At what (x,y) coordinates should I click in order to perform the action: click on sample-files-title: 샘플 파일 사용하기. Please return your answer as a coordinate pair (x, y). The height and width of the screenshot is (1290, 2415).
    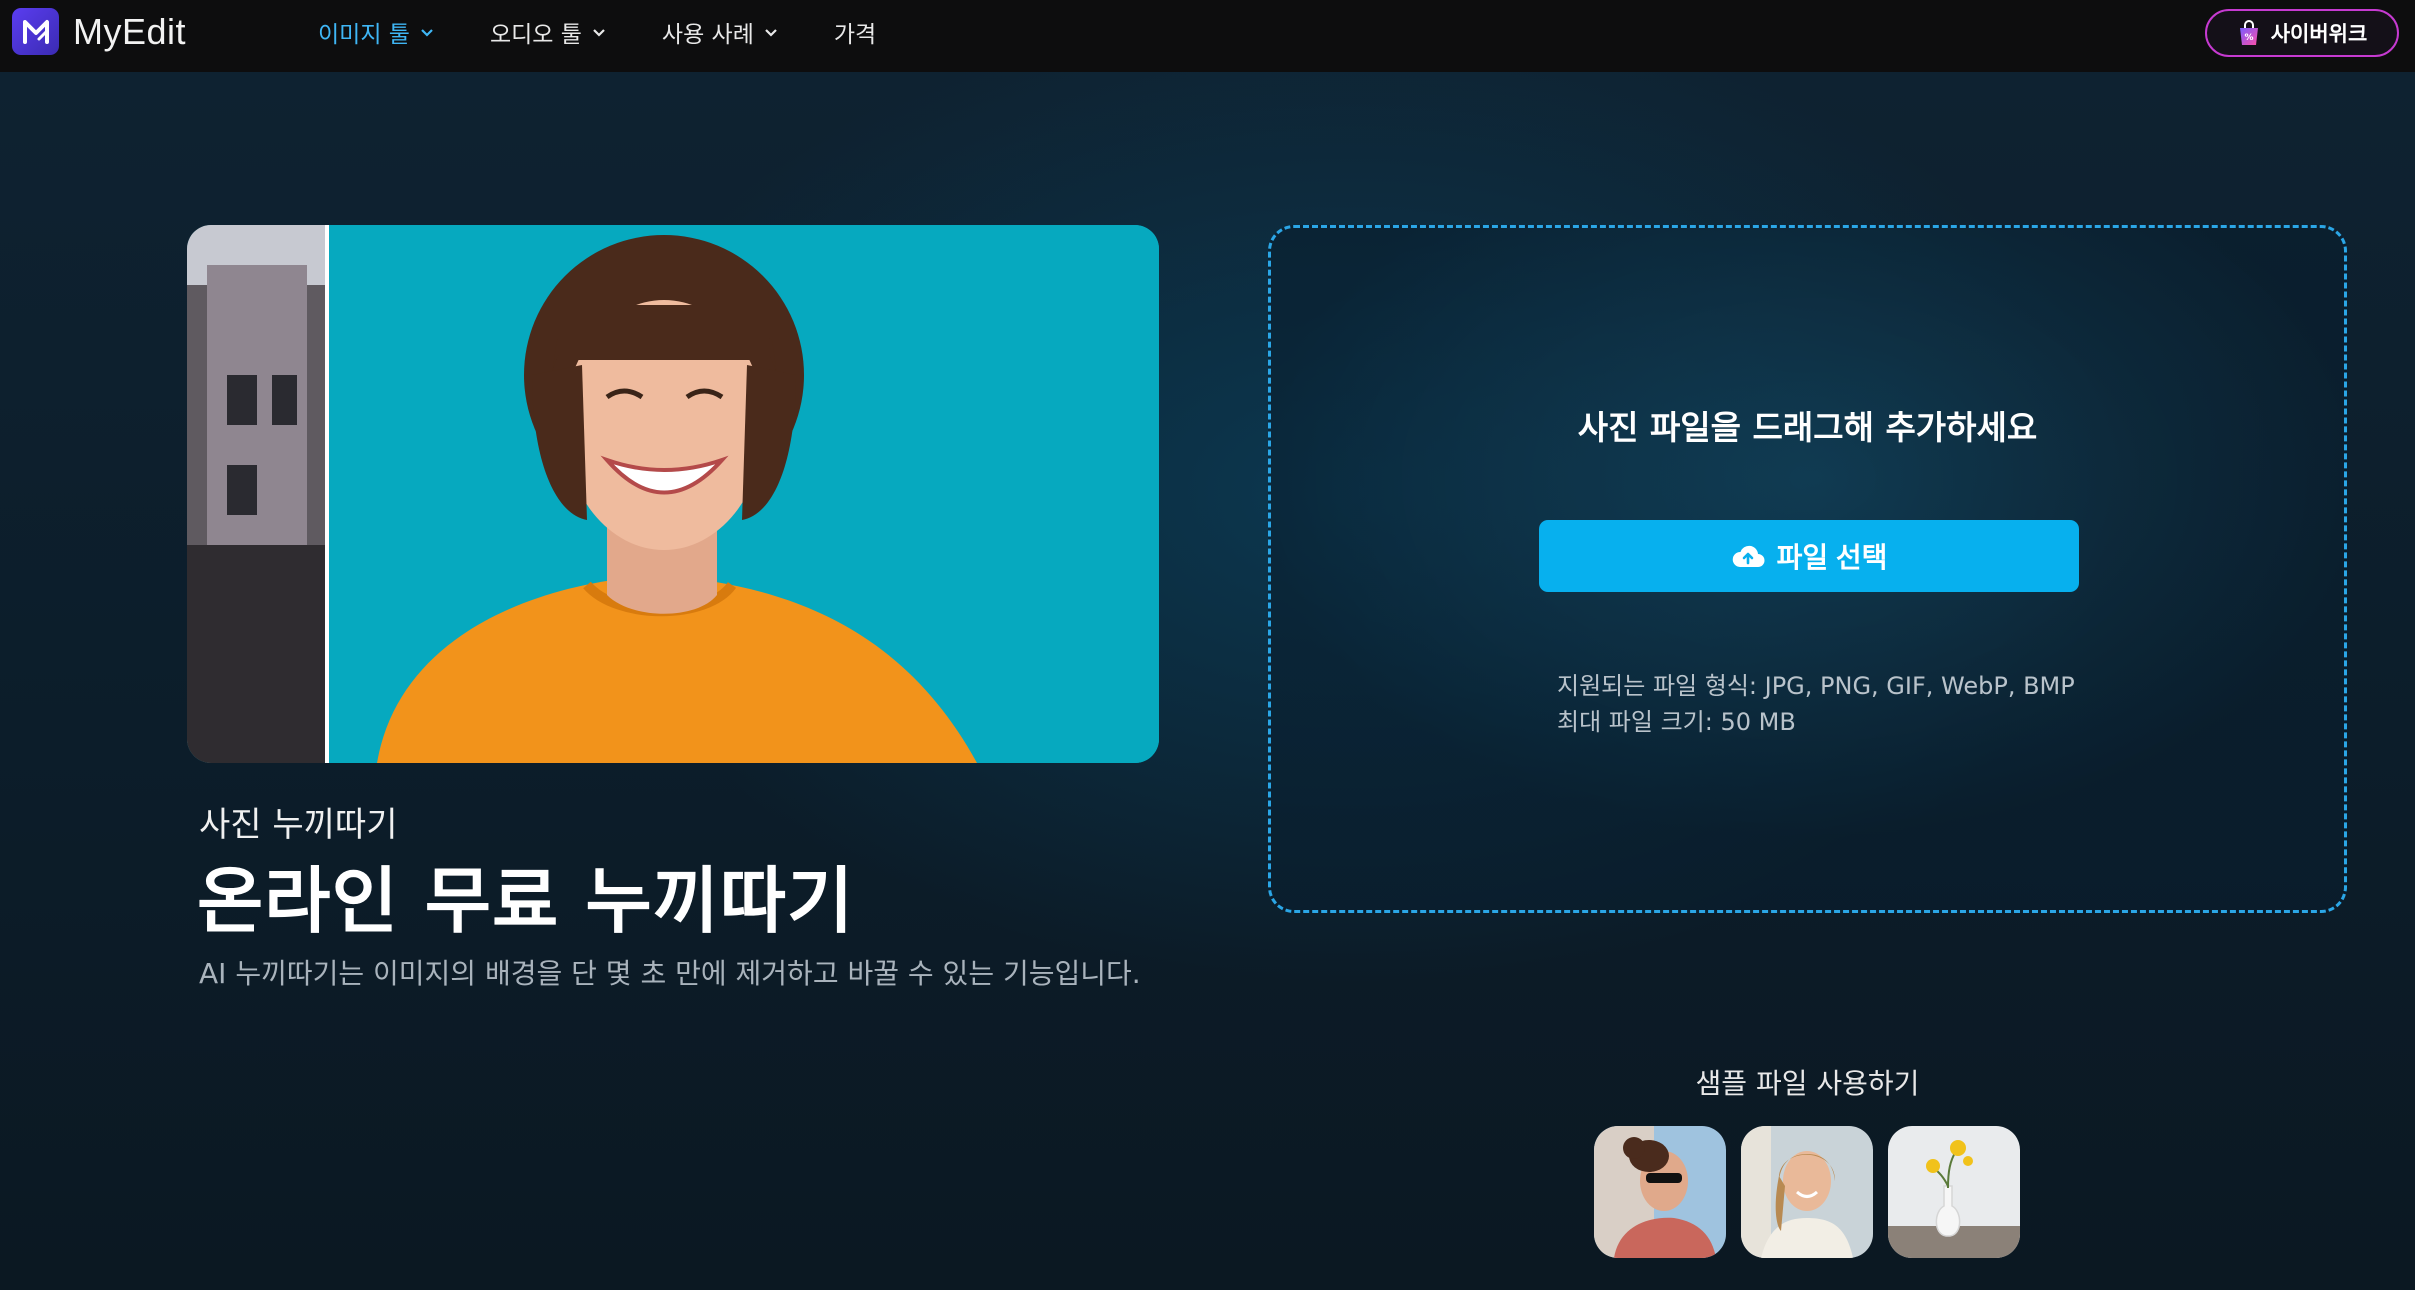
    Looking at the image, I should click on (1807, 1083).